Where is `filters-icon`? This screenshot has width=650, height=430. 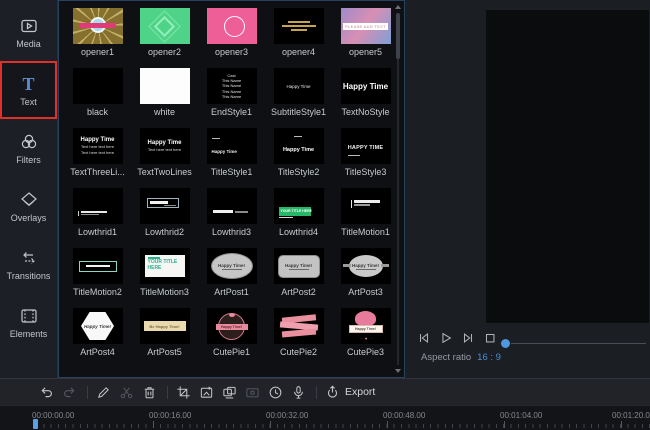 filters-icon is located at coordinates (29, 142).